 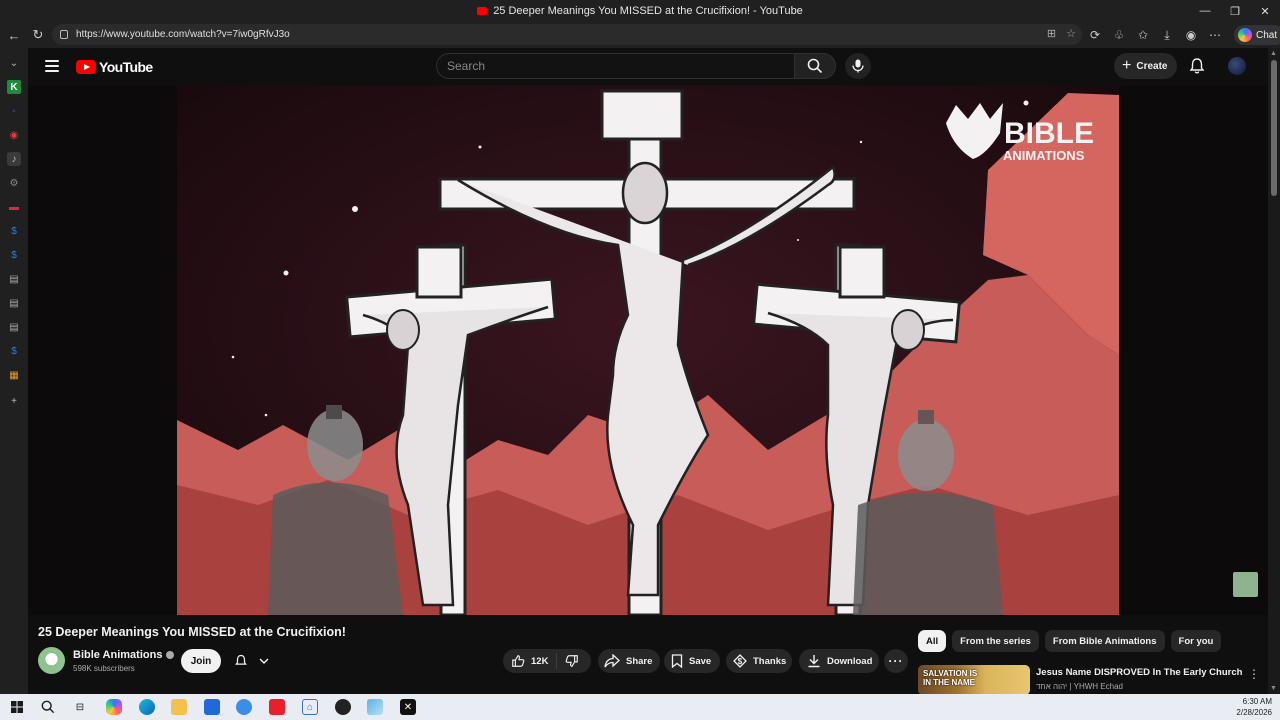 What do you see at coordinates (1254, 707) in the screenshot?
I see `system-clock: 6:30 AM 2/28/2026` at bounding box center [1254, 707].